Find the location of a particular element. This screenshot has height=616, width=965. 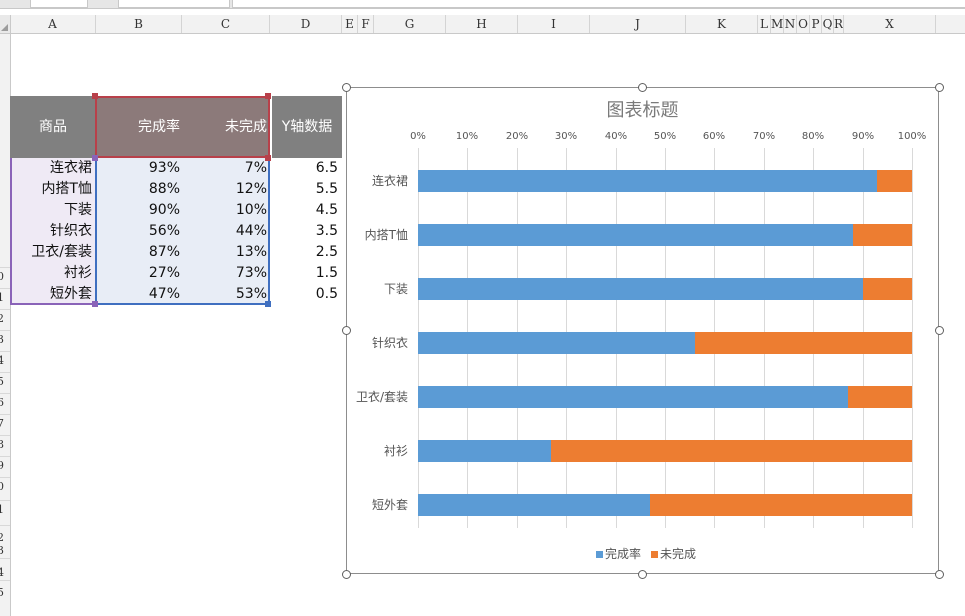

cell-y-value: 2.5 is located at coordinates (305, 252).